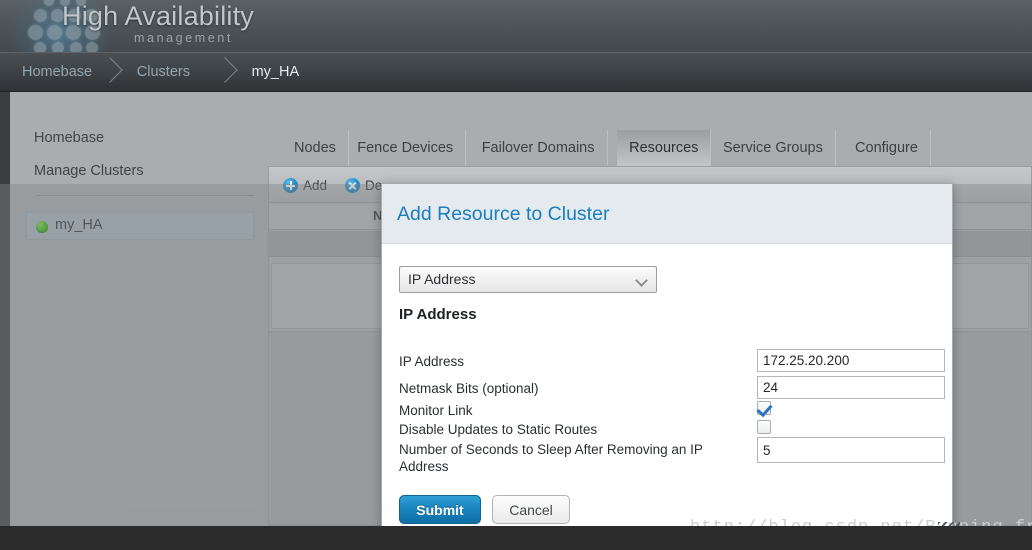  Describe the element at coordinates (69, 138) in the screenshot. I see `sidebar-item-homebase: Homebase` at that location.